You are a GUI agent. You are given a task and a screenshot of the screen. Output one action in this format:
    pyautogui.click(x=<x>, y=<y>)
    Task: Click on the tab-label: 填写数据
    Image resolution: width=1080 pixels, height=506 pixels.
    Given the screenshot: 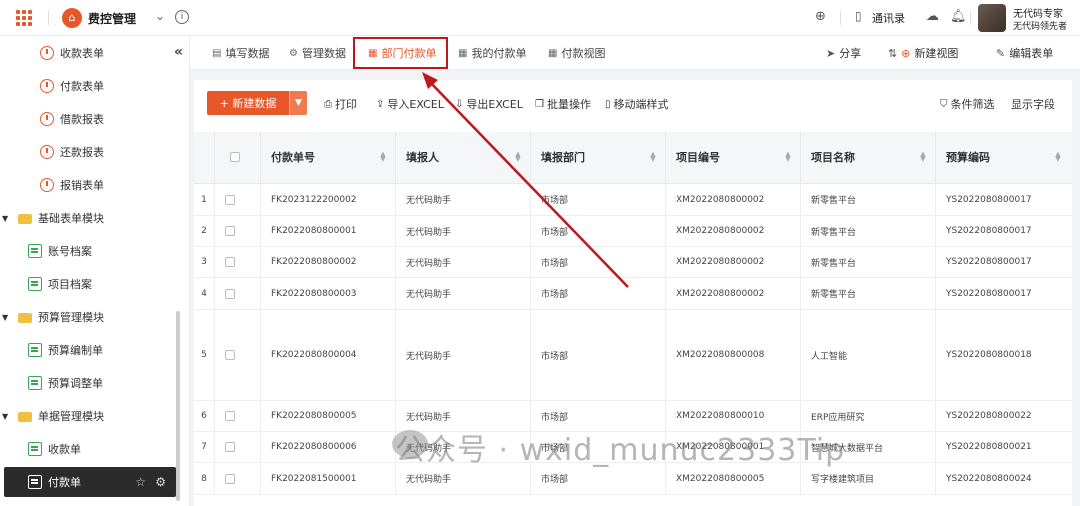 What is the action you would take?
    pyautogui.click(x=247, y=53)
    